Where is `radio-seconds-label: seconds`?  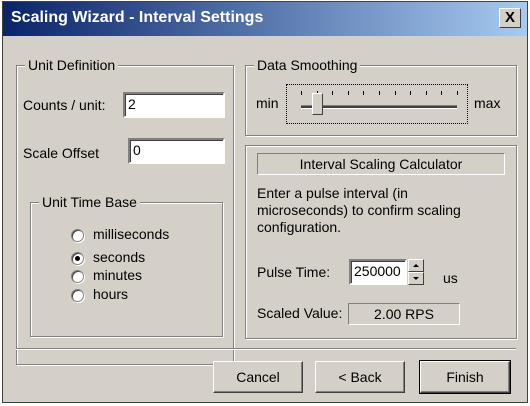 radio-seconds-label: seconds is located at coordinates (119, 257).